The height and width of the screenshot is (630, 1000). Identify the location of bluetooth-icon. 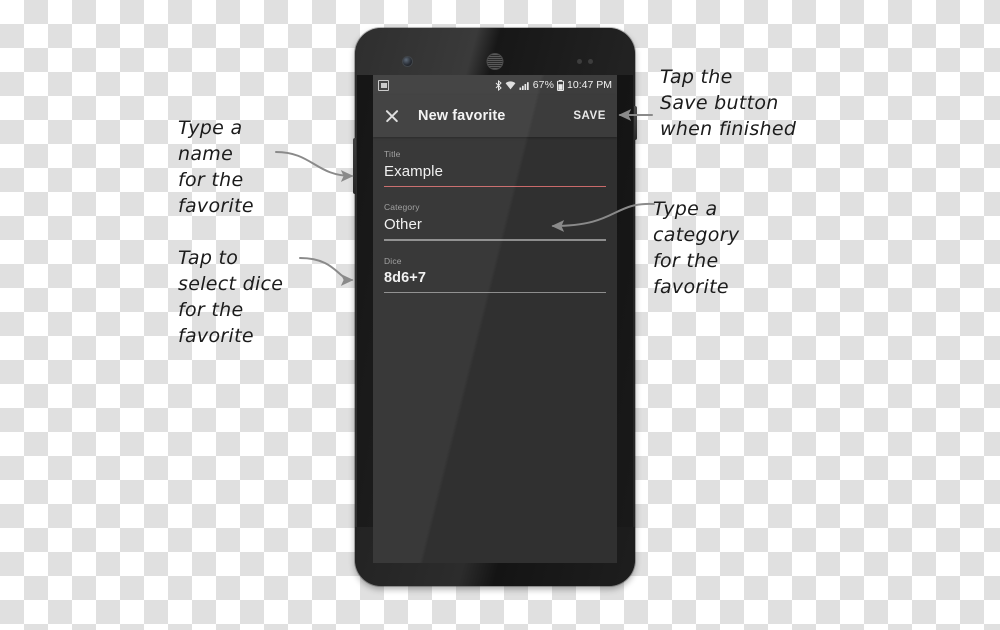
(498, 85).